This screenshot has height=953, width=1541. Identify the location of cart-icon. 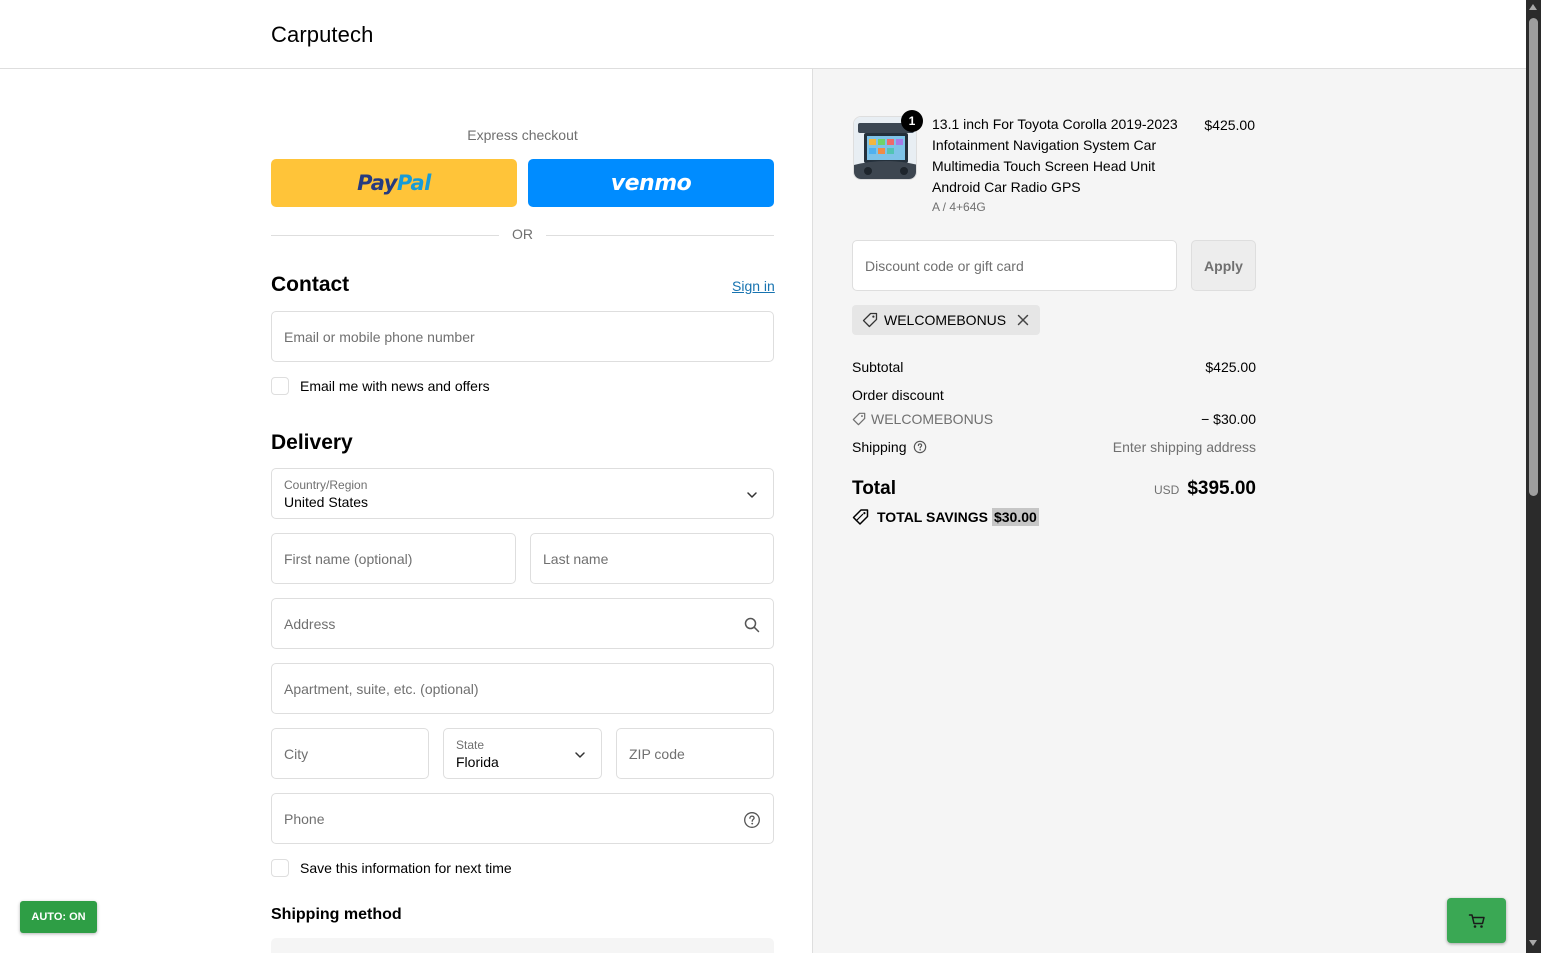
(1476, 920).